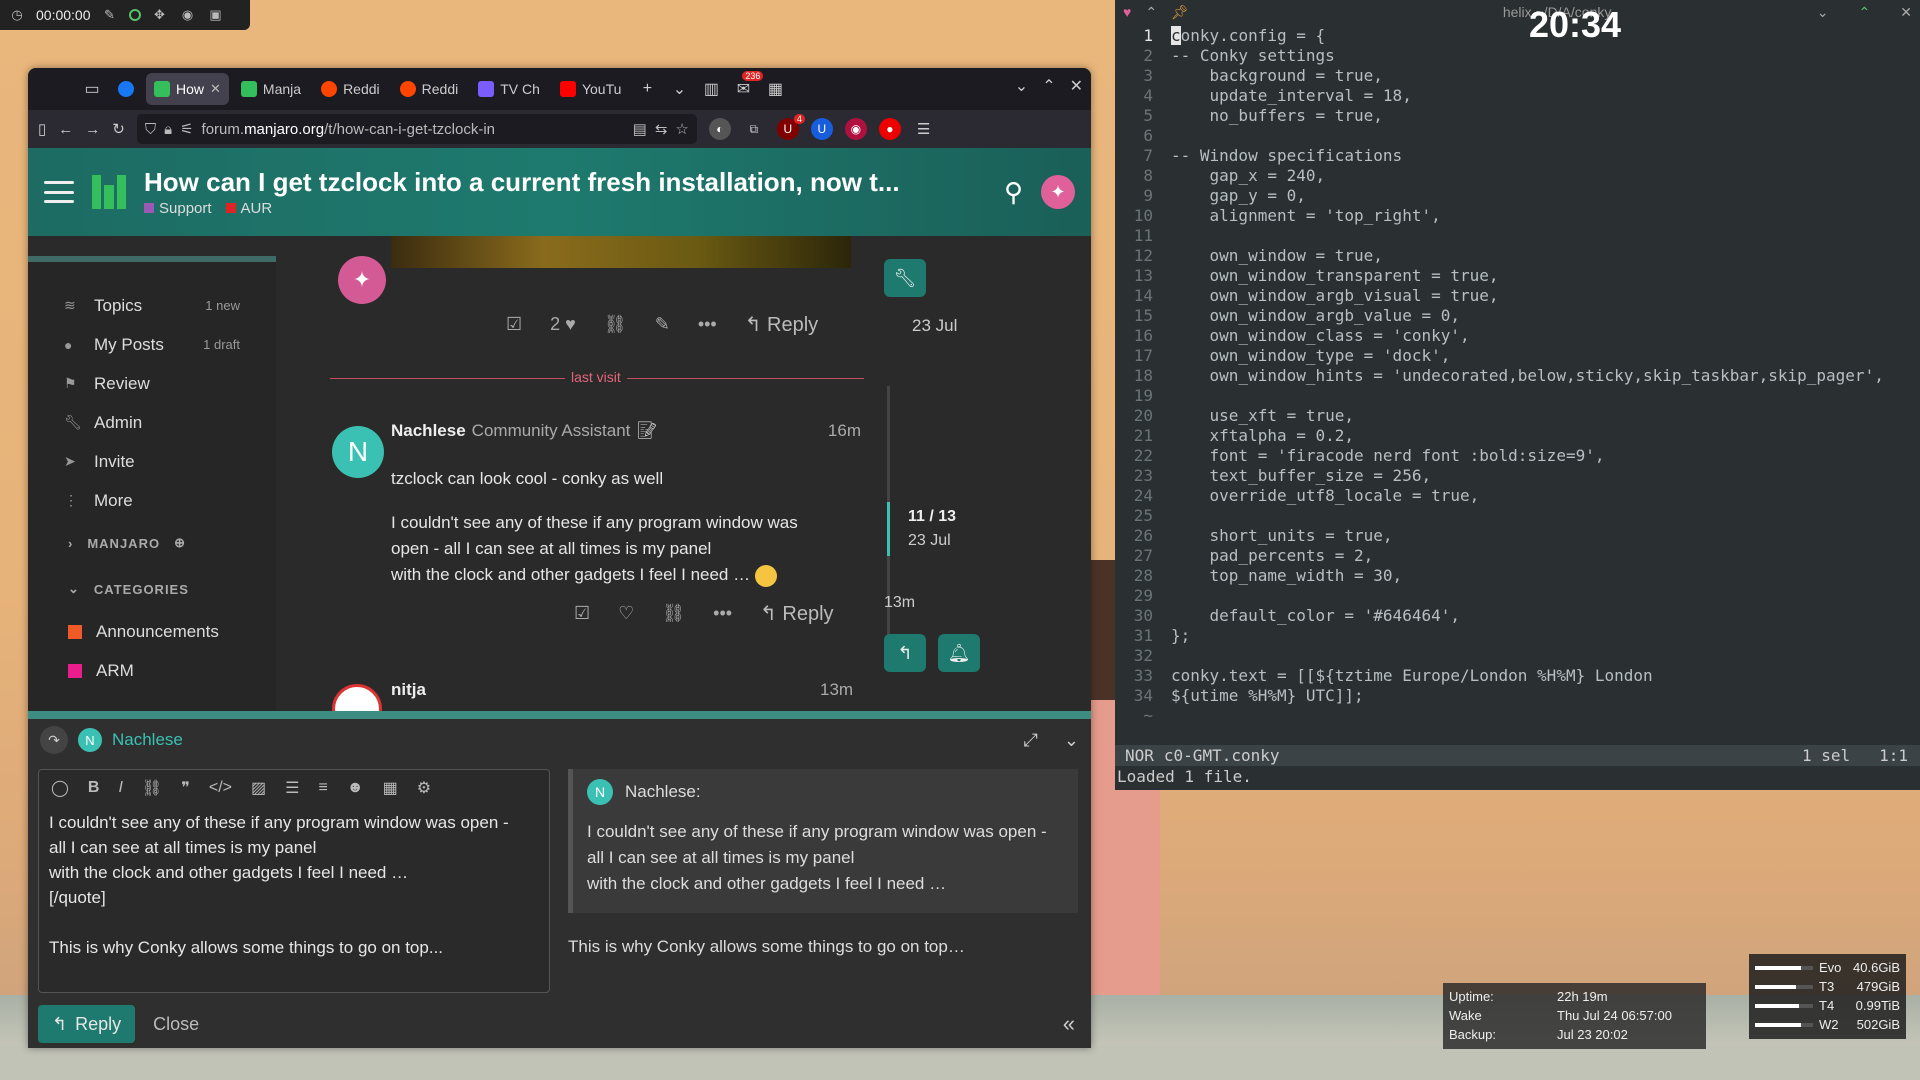  What do you see at coordinates (152, 631) in the screenshot?
I see `sidebar-category-announcements: Announcements` at bounding box center [152, 631].